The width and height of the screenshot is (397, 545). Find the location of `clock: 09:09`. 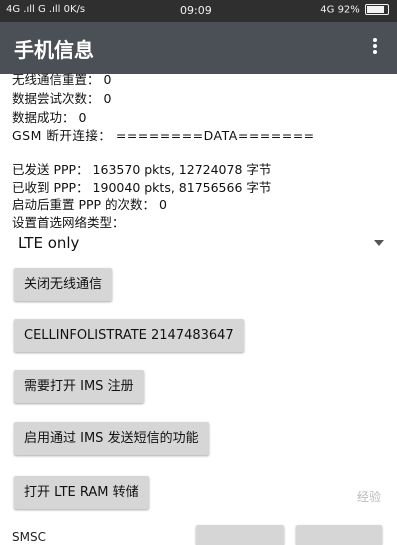

clock: 09:09 is located at coordinates (196, 10).